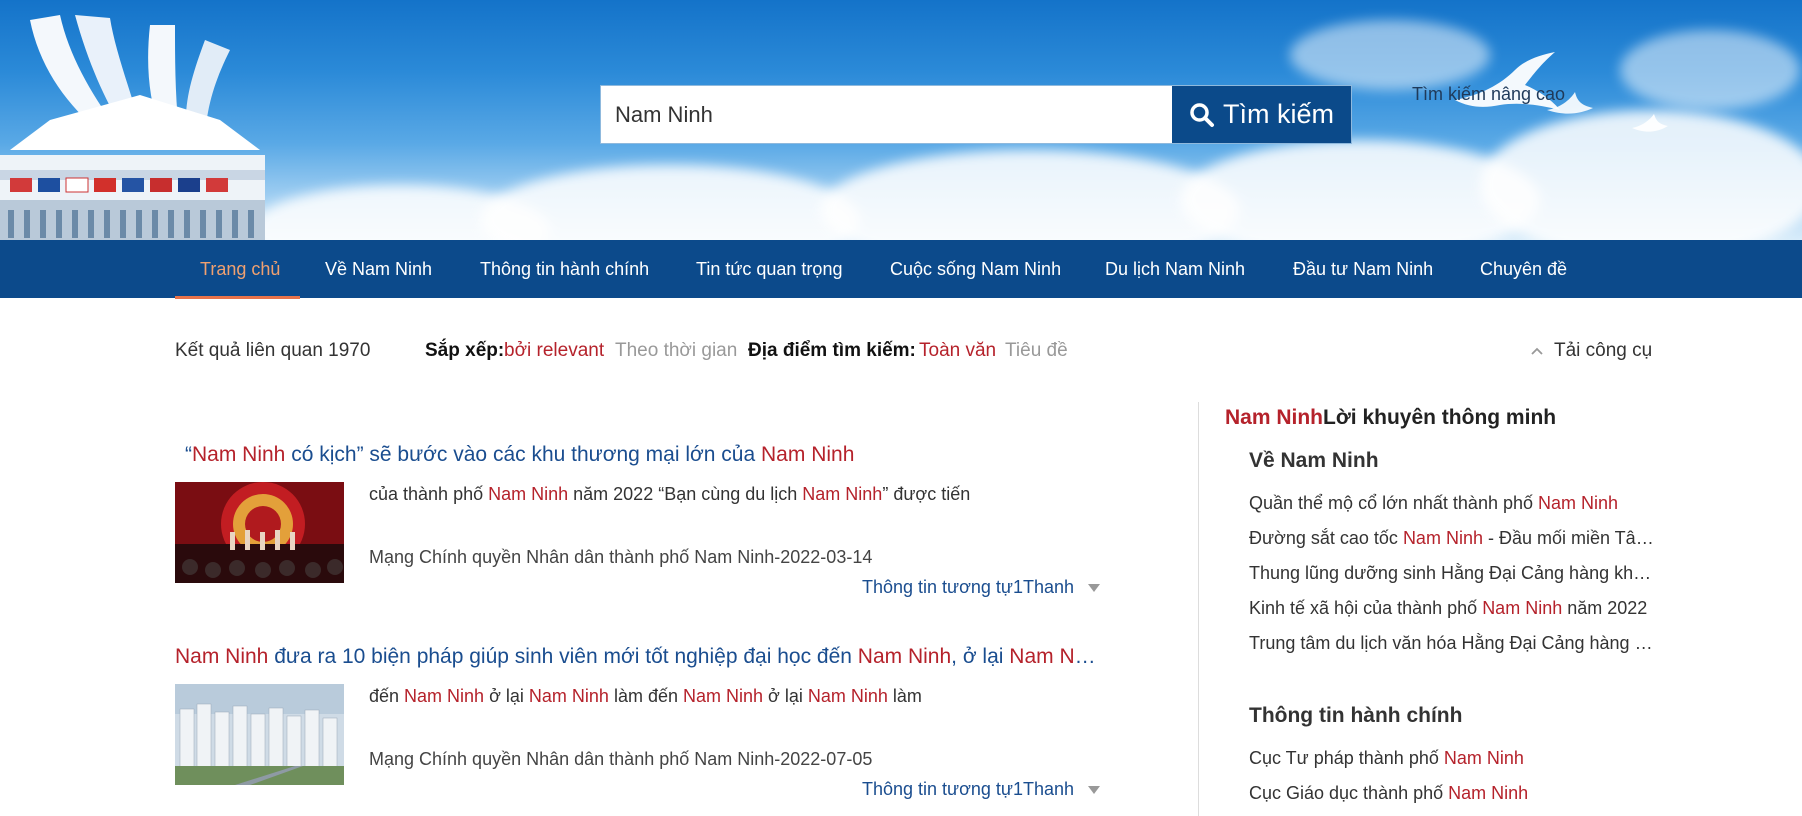 This screenshot has width=1802, height=816. Describe the element at coordinates (769, 269) in the screenshot. I see `nav-item-news: Tin tức quan trọng` at that location.